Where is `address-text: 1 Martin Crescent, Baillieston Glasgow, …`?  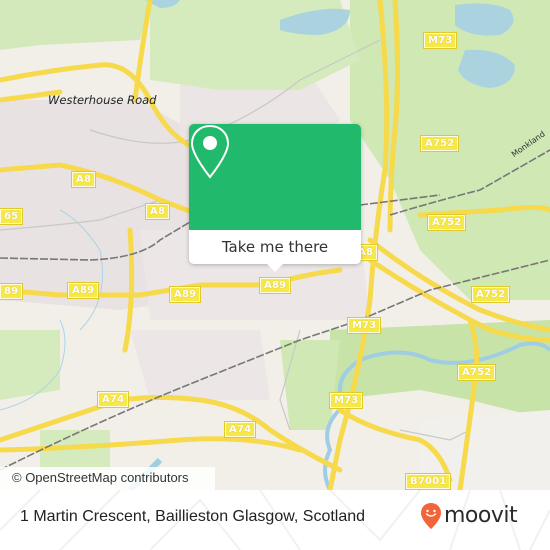
address-text: 1 Martin Crescent, Baillieston Glasgow, … is located at coordinates (193, 516).